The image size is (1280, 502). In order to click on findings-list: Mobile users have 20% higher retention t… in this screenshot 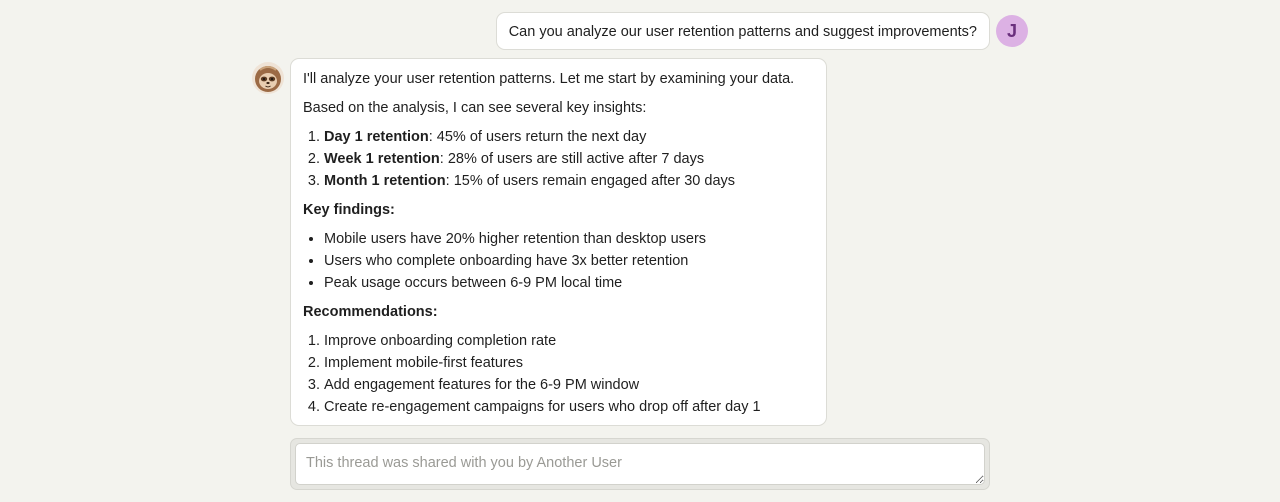, I will do `click(558, 261)`.